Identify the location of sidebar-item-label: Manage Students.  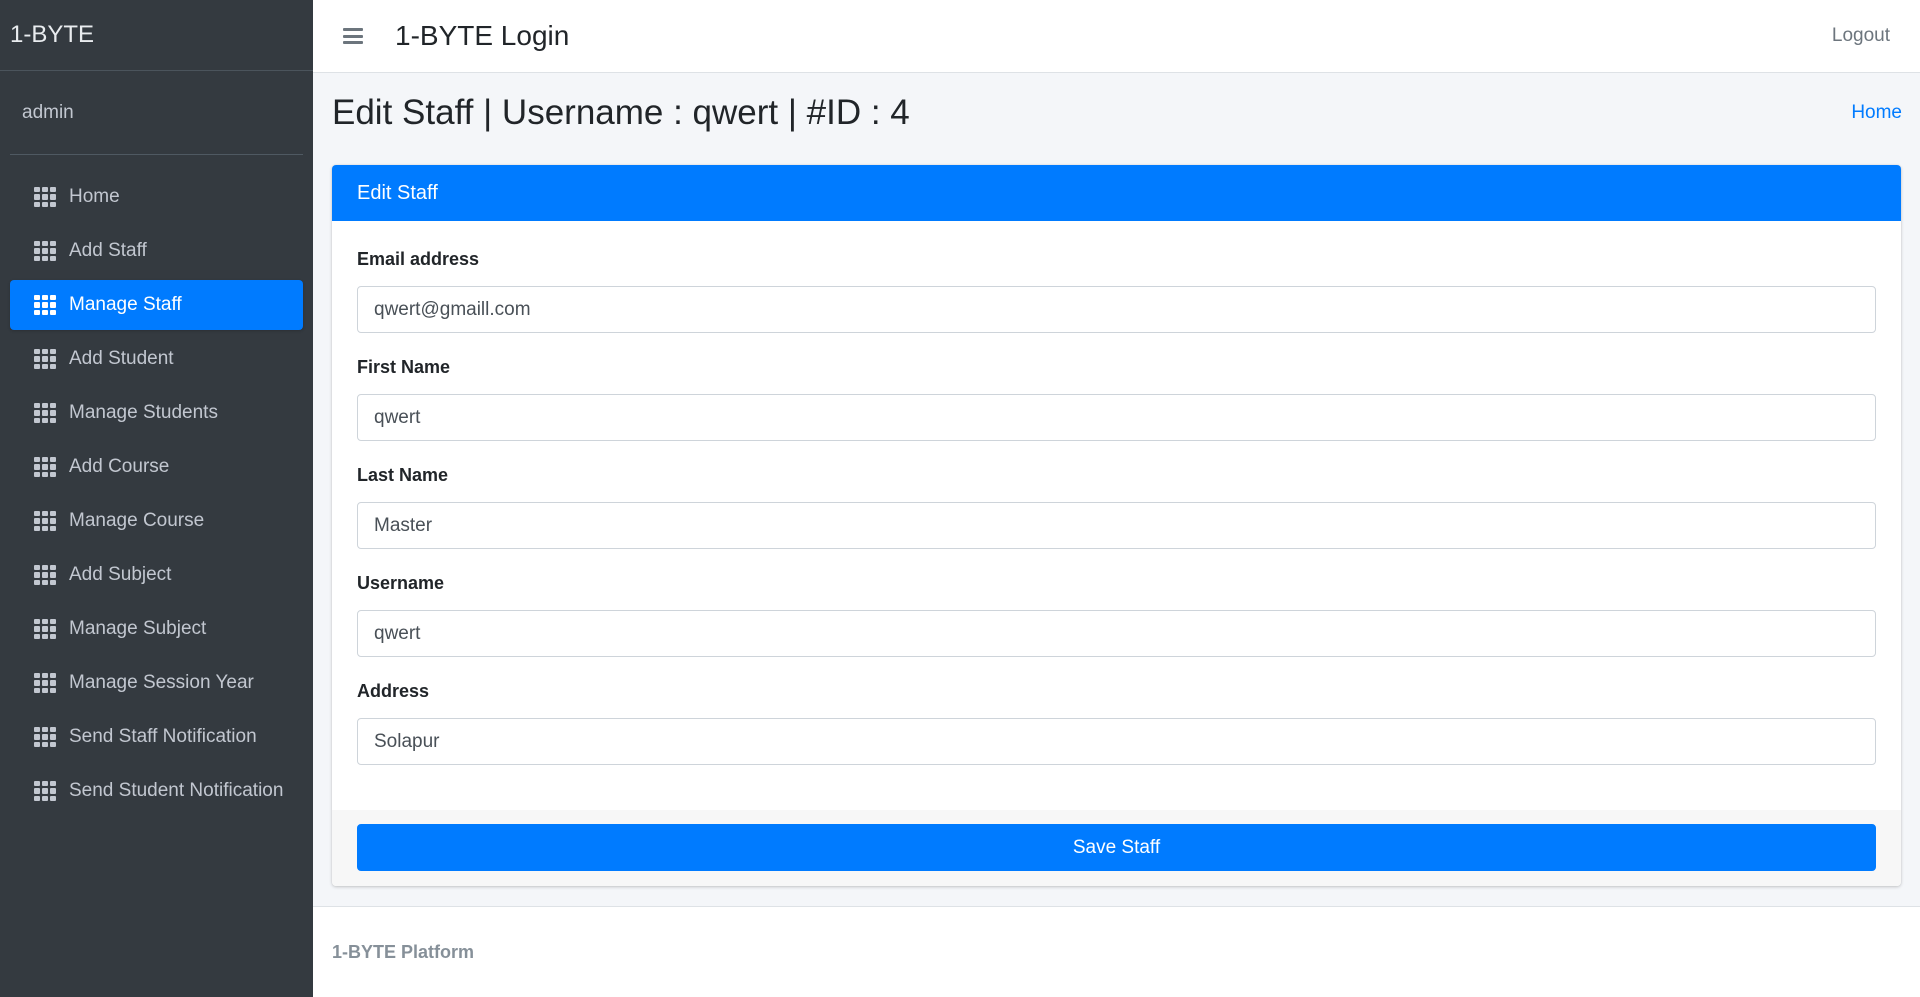
(143, 412).